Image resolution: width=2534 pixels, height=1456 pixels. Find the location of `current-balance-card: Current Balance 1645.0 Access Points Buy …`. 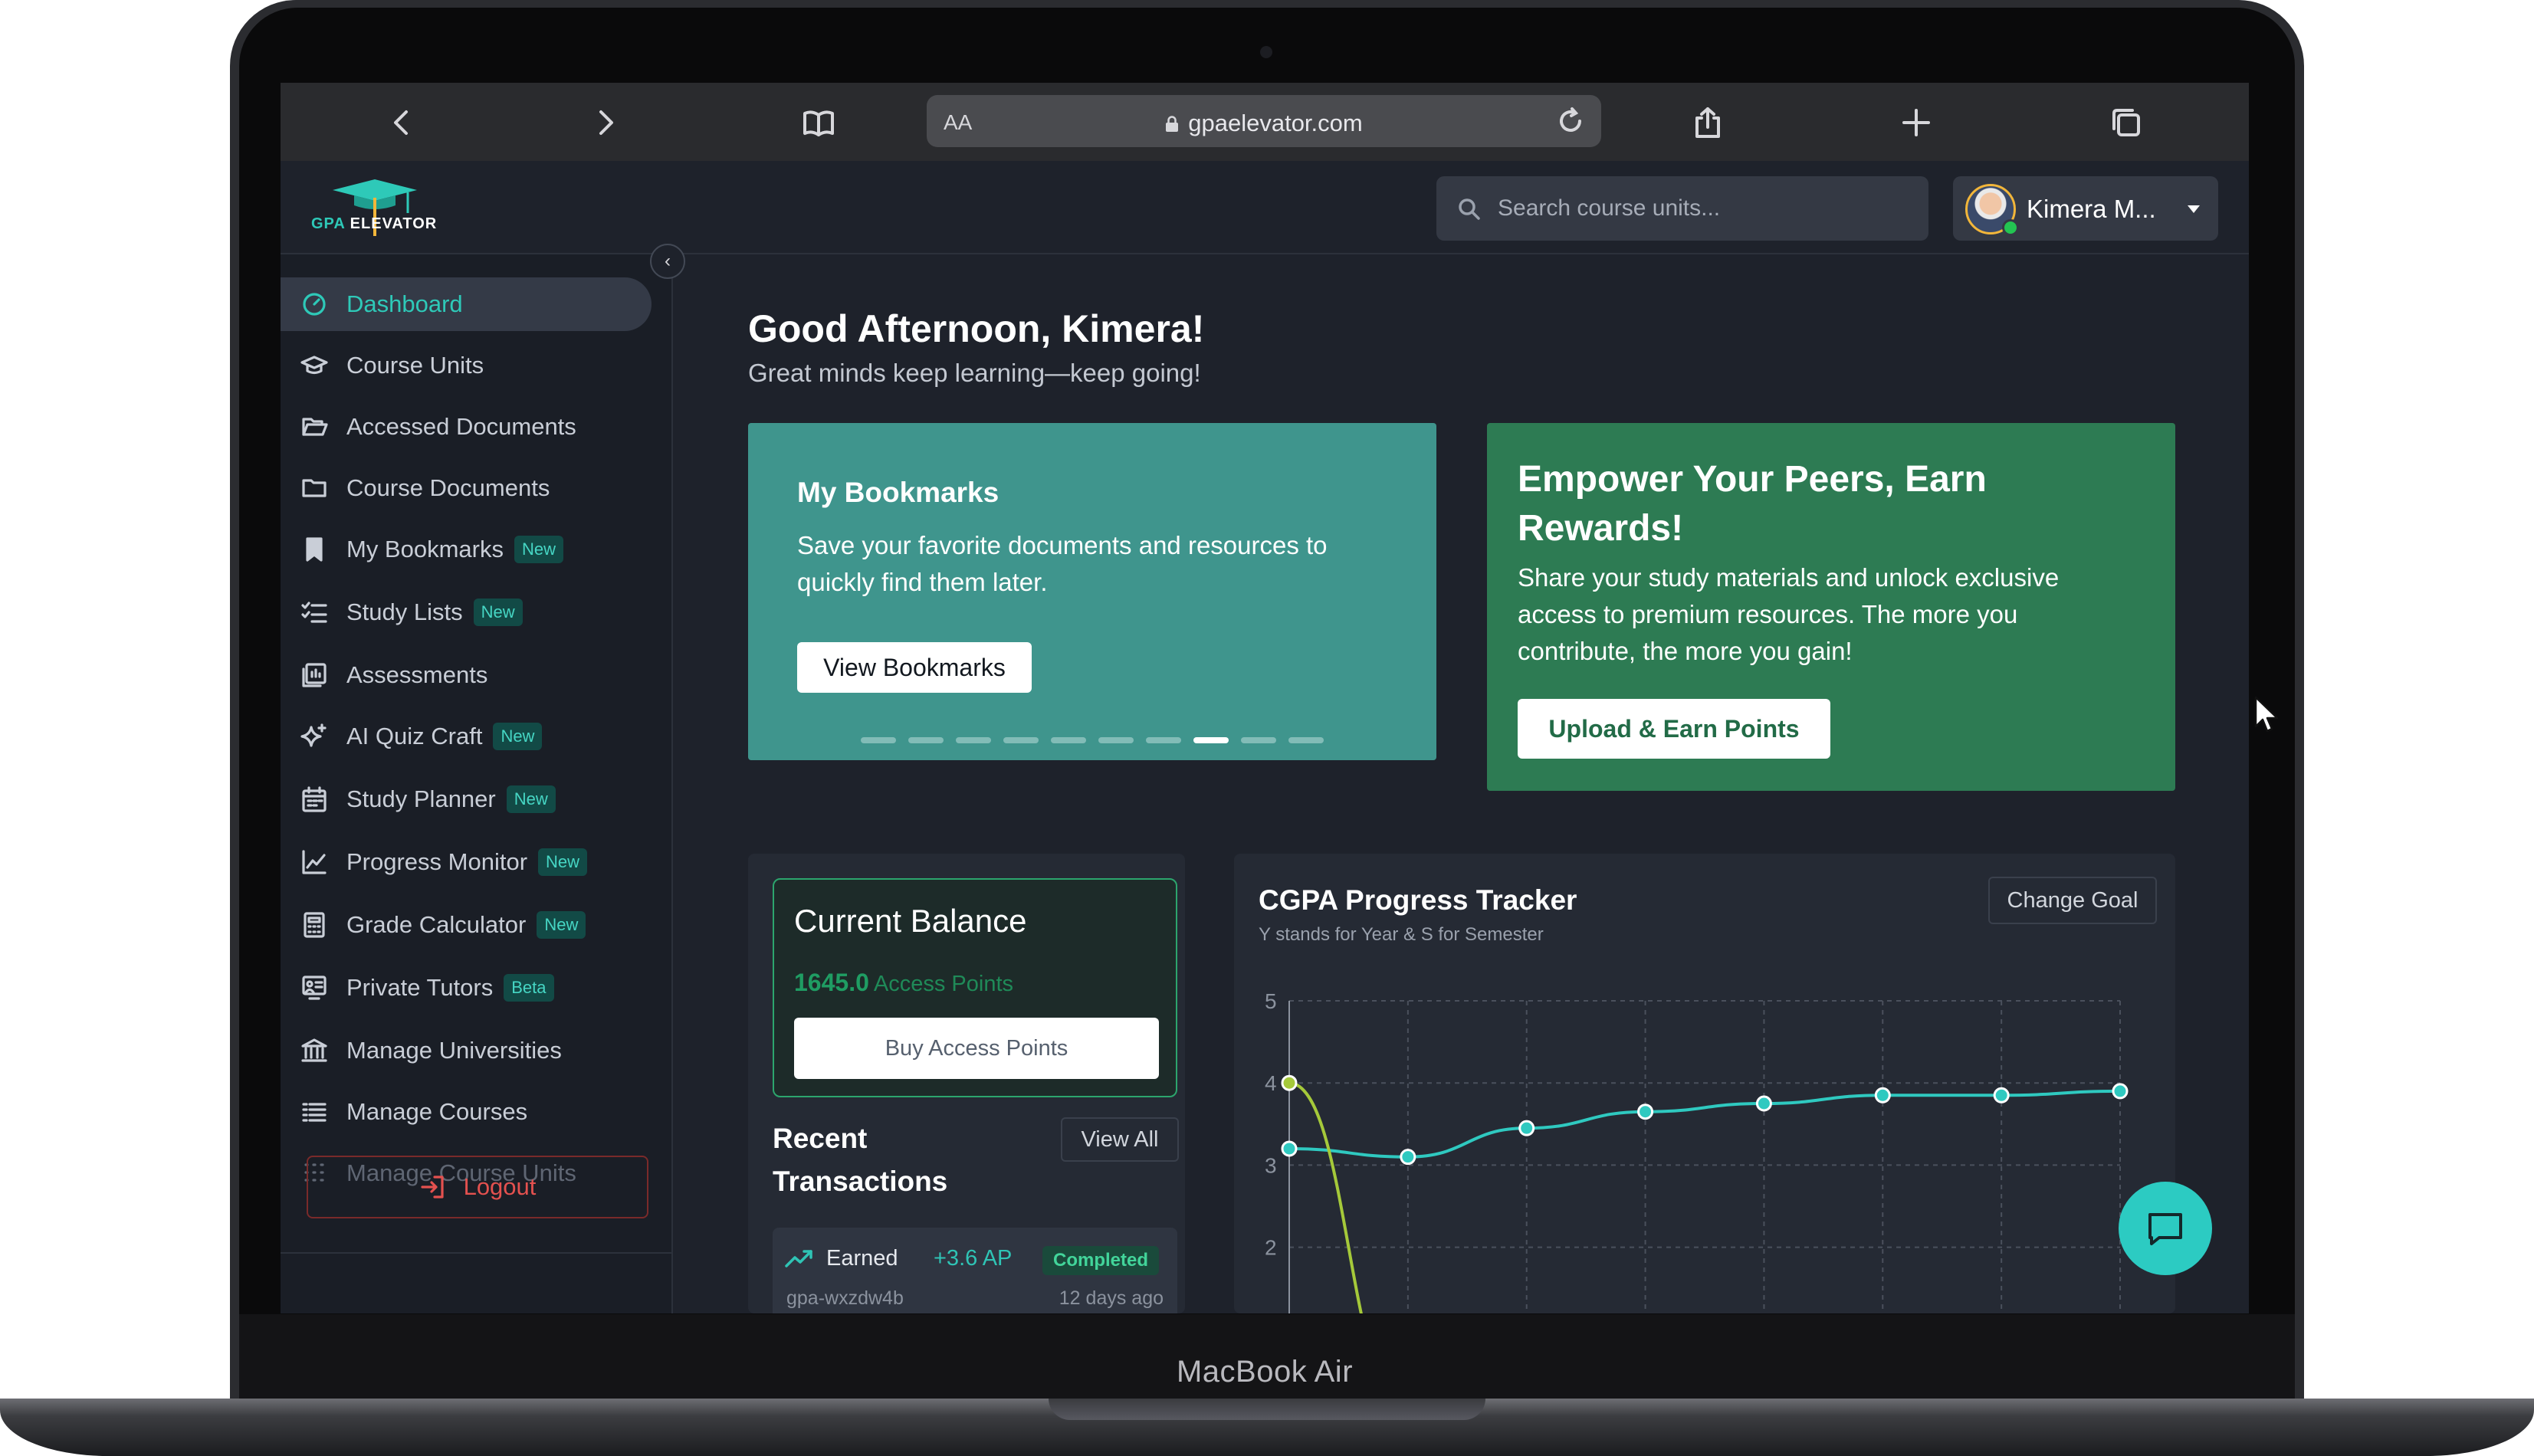

current-balance-card: Current Balance 1645.0 Access Points Buy … is located at coordinates (975, 987).